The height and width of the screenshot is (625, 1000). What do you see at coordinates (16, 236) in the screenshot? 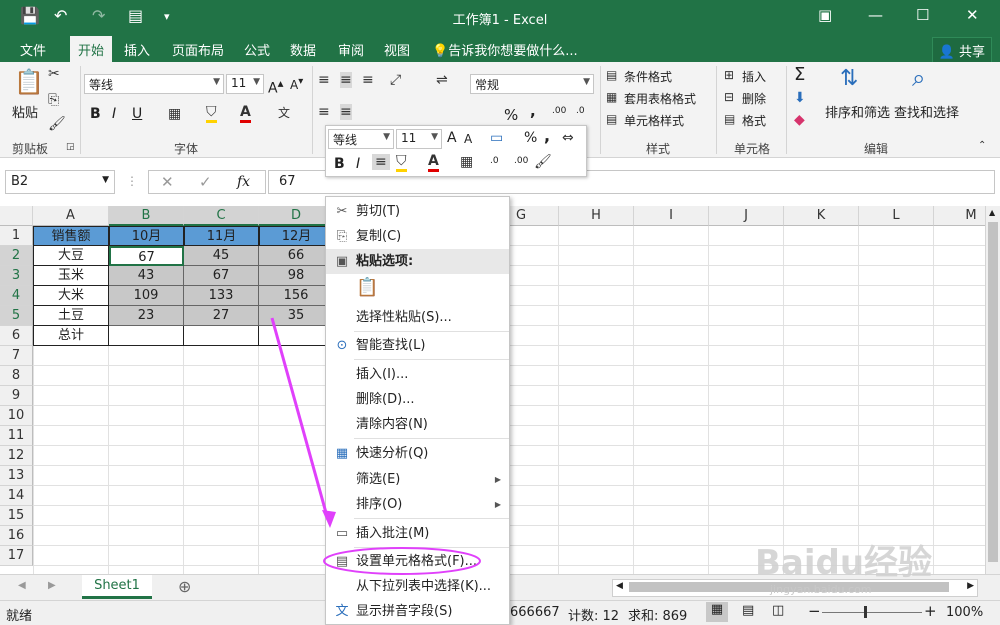
I see `row-header: 1` at bounding box center [16, 236].